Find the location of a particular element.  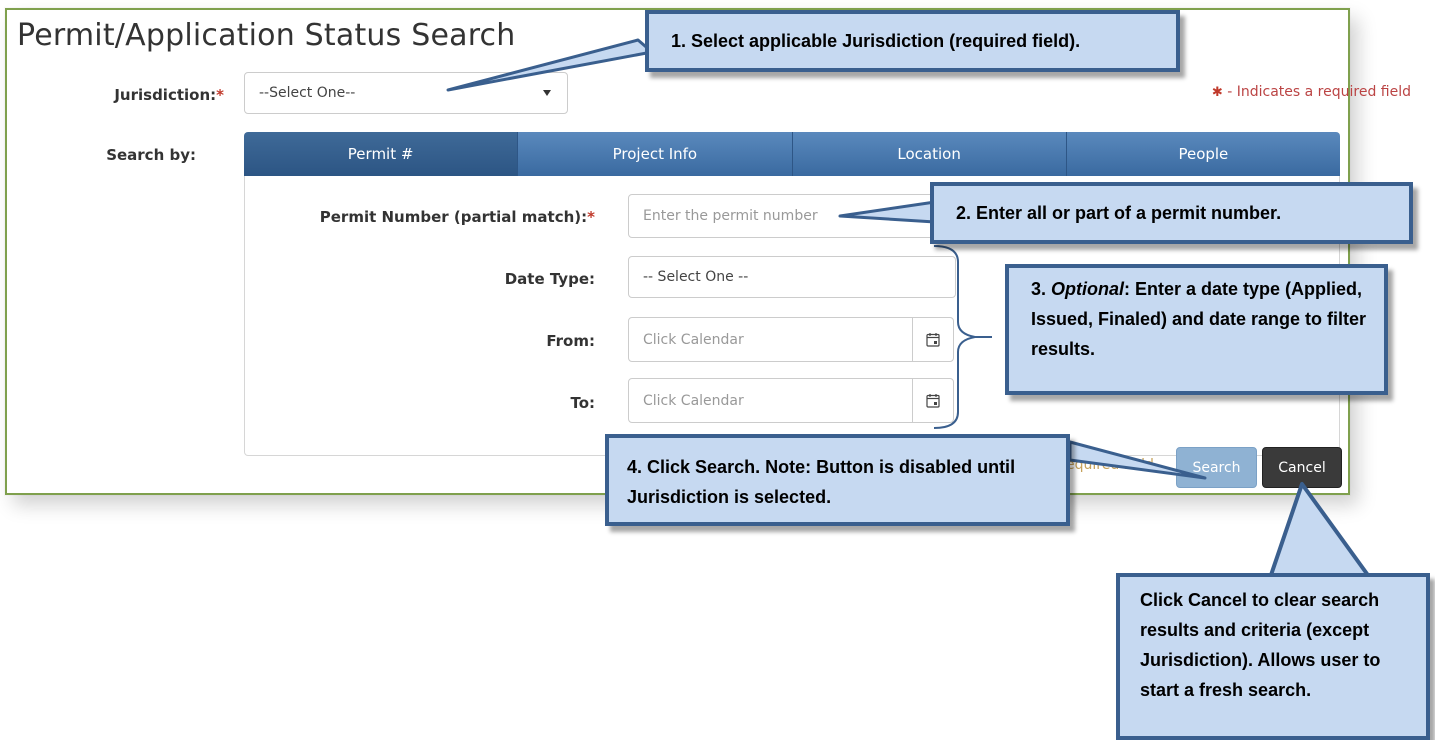

callout-2: 2. Enter all or part of a permit number. is located at coordinates (1171, 213).